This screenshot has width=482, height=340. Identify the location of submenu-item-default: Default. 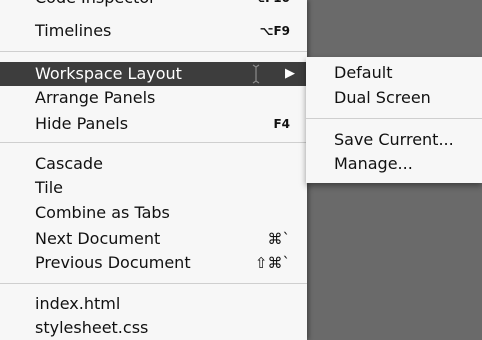
(394, 73).